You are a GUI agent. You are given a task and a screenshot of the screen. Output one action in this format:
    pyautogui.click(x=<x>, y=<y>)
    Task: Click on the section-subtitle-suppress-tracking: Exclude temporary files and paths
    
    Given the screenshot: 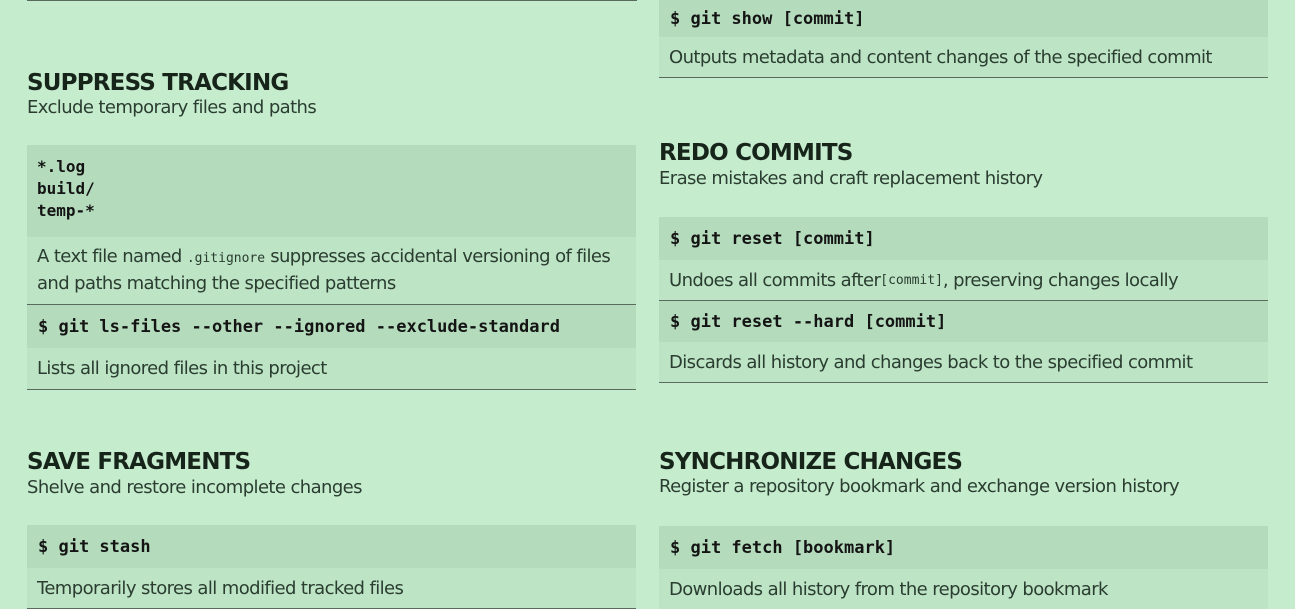 What is the action you would take?
    pyautogui.click(x=172, y=107)
    